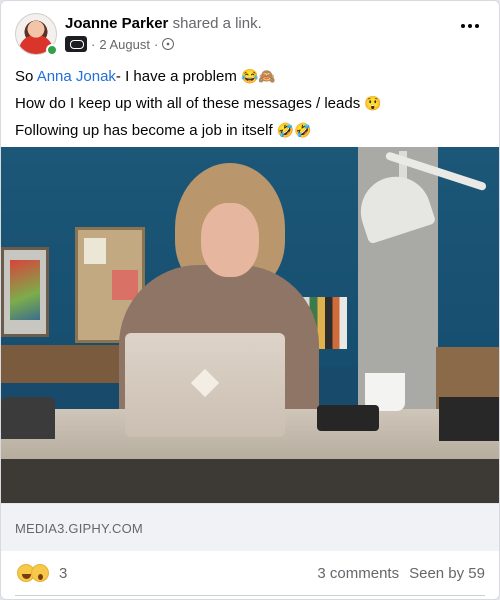  I want to click on online-status-icon, so click(52, 50).